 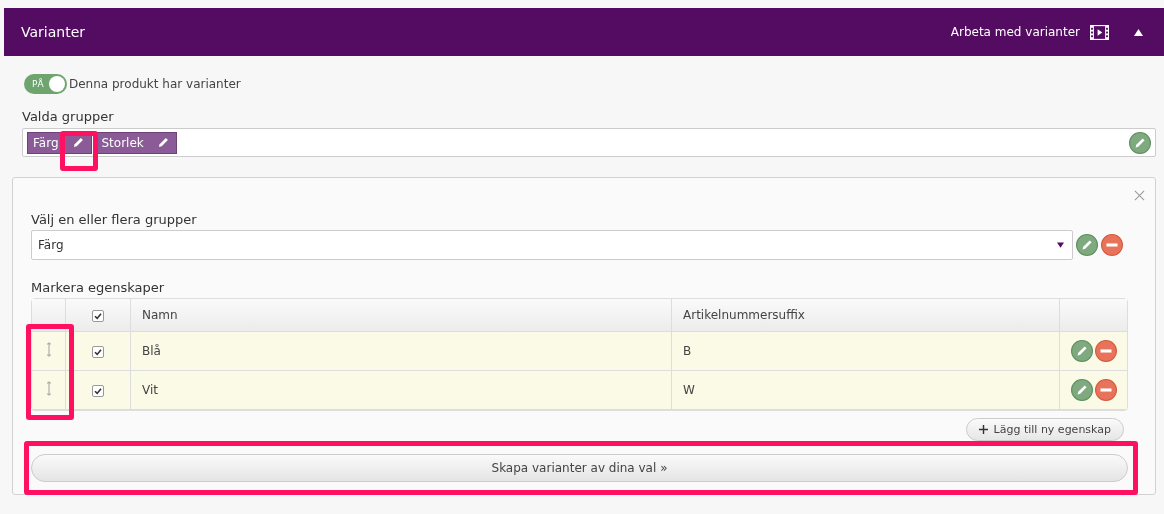 I want to click on caret-icon, so click(x=1060, y=245).